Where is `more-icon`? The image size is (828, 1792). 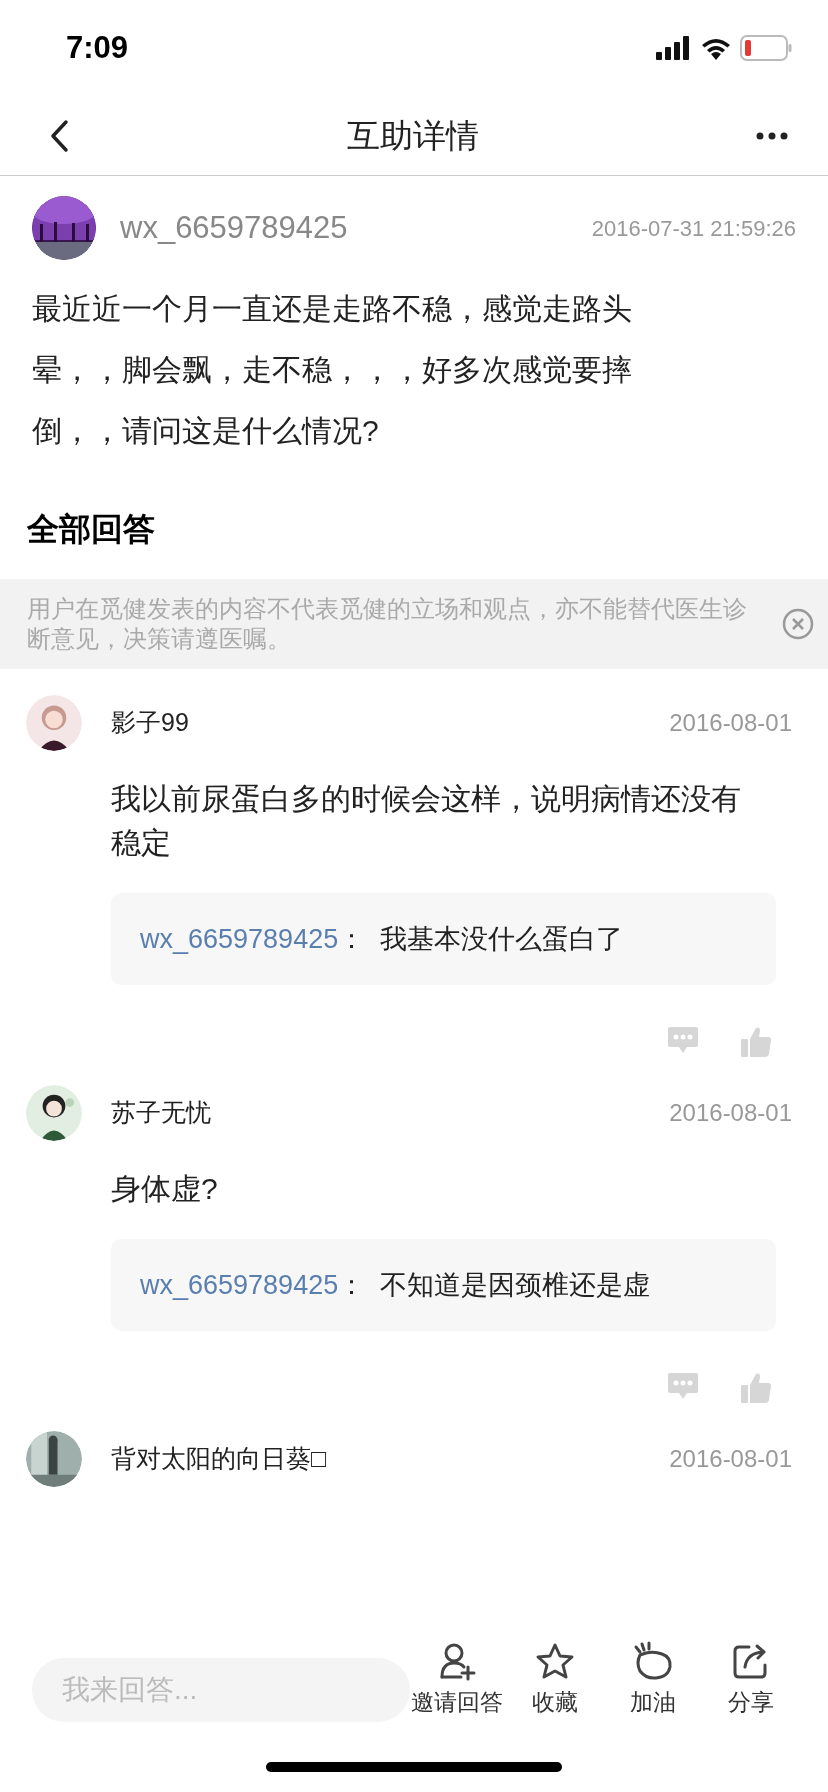 more-icon is located at coordinates (772, 135).